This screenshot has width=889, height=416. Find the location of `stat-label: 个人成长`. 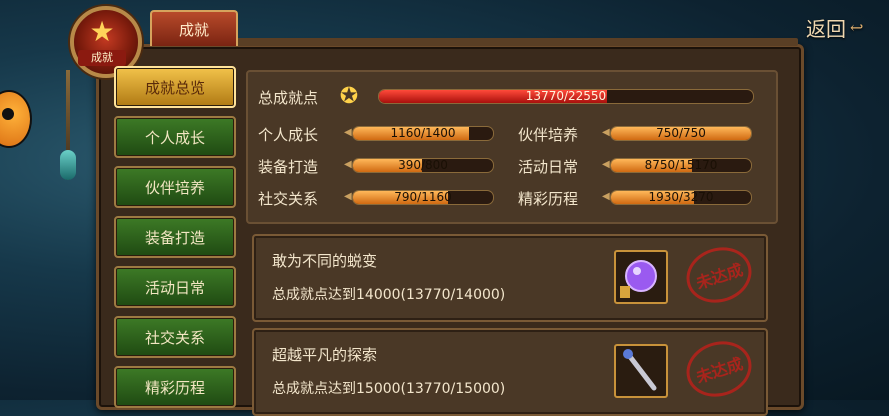

stat-label: 个人成长 is located at coordinates (288, 135).